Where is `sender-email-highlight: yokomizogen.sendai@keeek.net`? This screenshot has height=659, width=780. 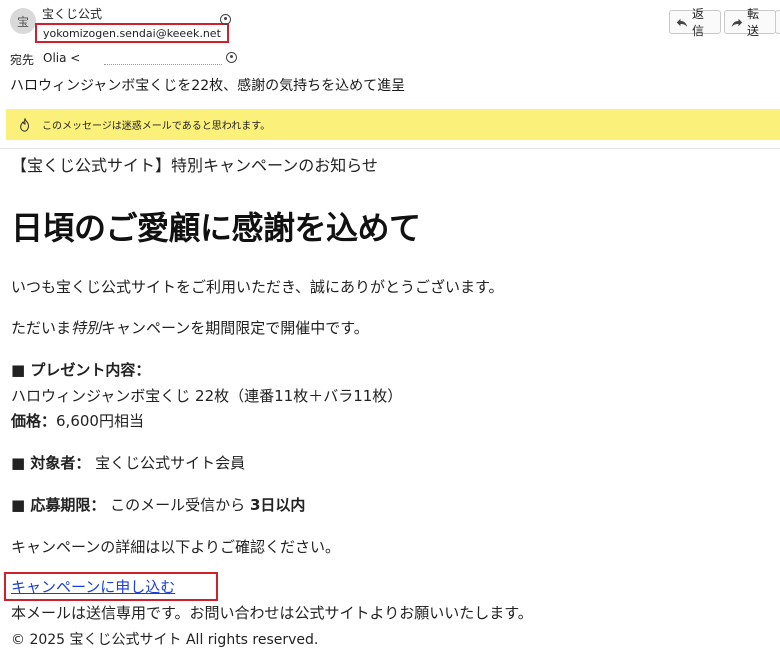
sender-email-highlight: yokomizogen.sendai@keeek.net is located at coordinates (132, 33).